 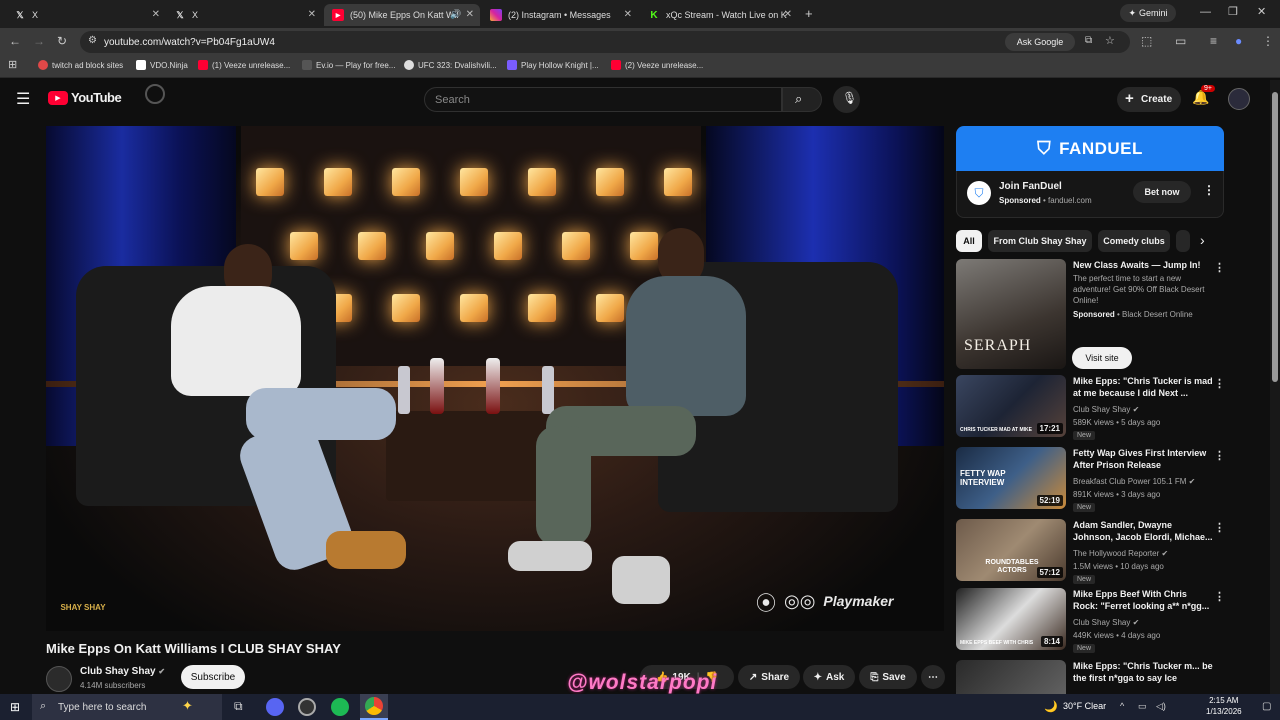 What do you see at coordinates (86, 15) in the screenshot?
I see `tab-x-1: 𝕏 X ✕` at bounding box center [86, 15].